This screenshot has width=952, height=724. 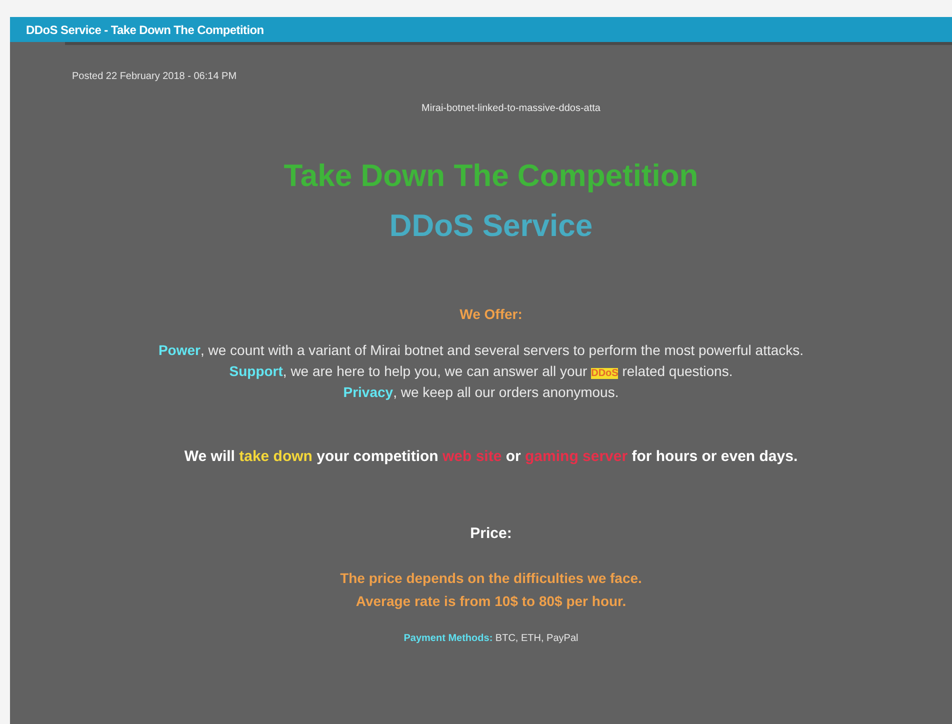 I want to click on pitch-text: We will take down your competition web site or gaming server for hours or even days., so click(x=491, y=456).